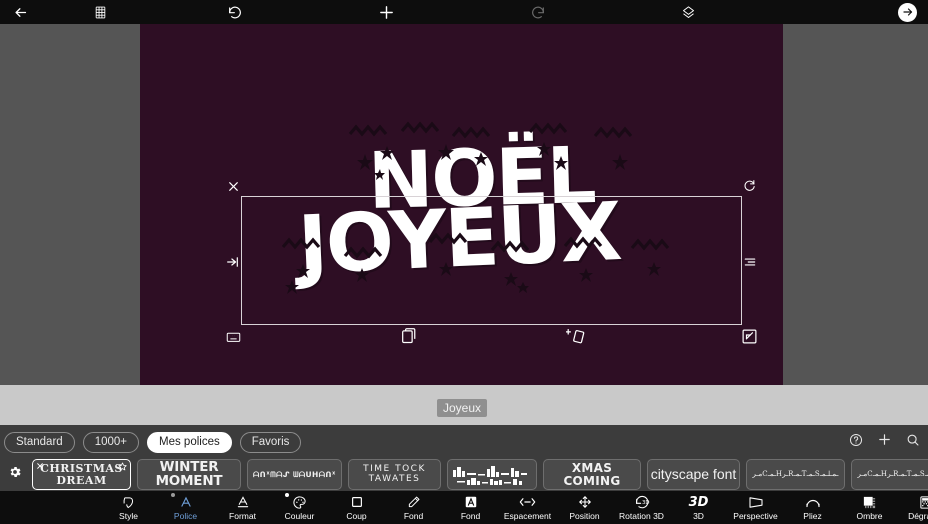 The width and height of the screenshot is (928, 524). I want to click on boxed-a-icon, so click(471, 502).